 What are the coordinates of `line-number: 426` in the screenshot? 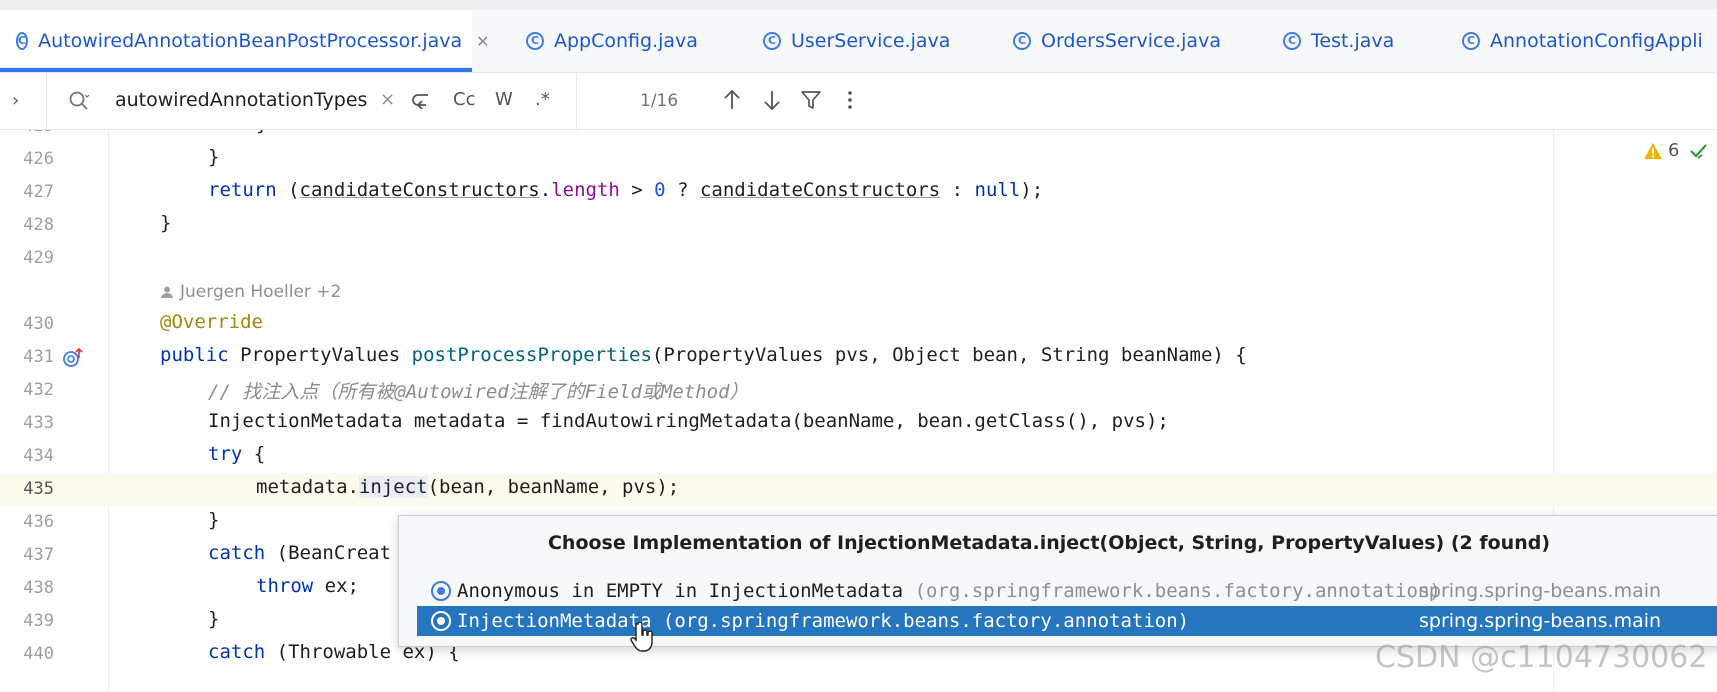 It's located at (38, 159).